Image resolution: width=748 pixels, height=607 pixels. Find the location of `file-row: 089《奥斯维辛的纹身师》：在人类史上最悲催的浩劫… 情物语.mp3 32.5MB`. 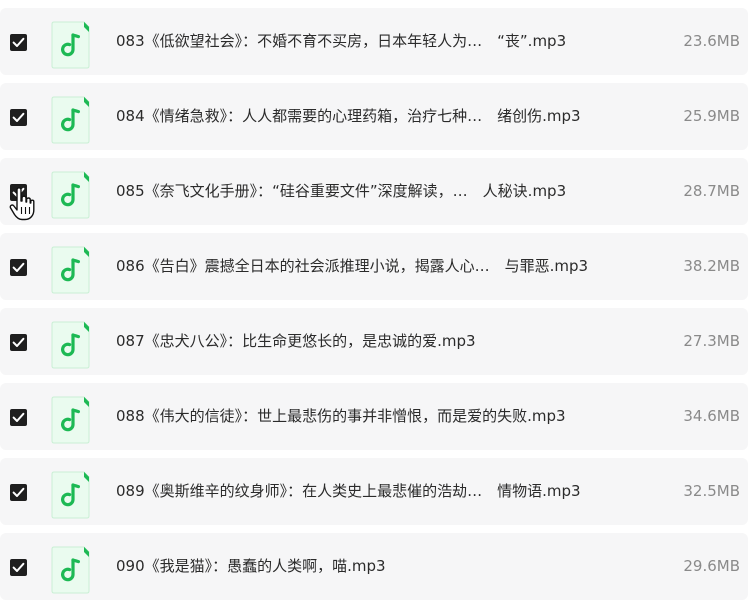

file-row: 089《奥斯维辛的纹身师》：在人类史上最悲催的浩劫… 情物语.mp3 32.5MB is located at coordinates (374, 491).